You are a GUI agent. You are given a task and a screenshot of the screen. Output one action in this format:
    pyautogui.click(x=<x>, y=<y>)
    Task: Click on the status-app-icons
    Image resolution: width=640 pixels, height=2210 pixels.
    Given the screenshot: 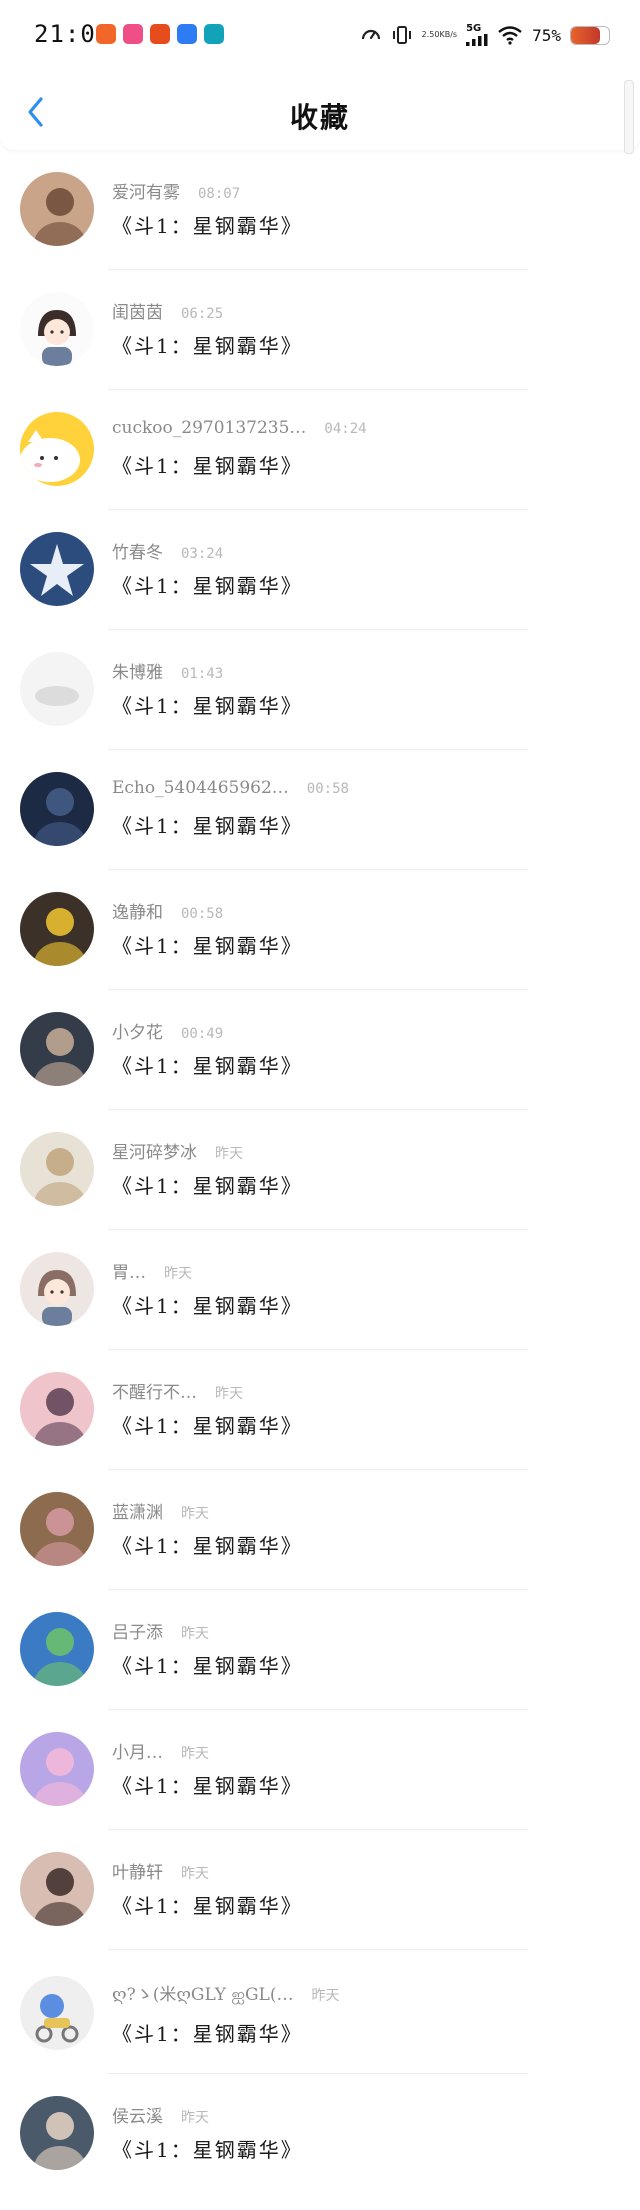 What is the action you would take?
    pyautogui.click(x=163, y=34)
    